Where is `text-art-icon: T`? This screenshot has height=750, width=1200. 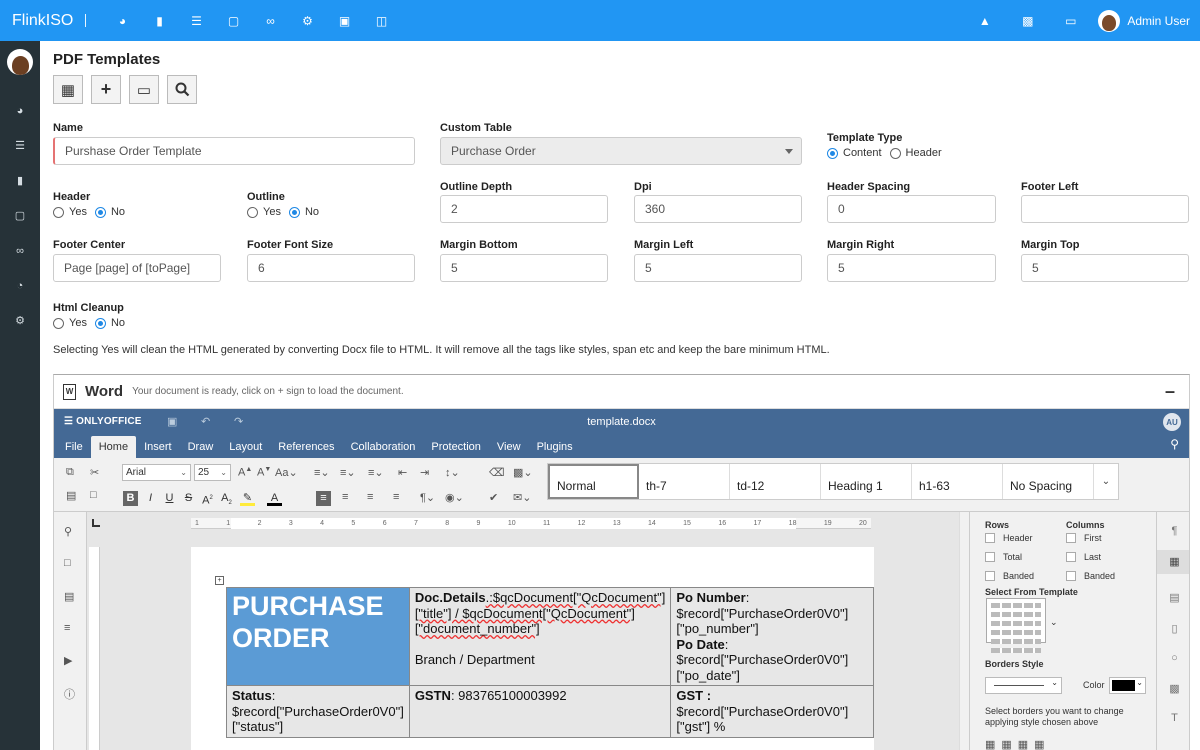
text-art-icon: T is located at coordinates (1173, 718).